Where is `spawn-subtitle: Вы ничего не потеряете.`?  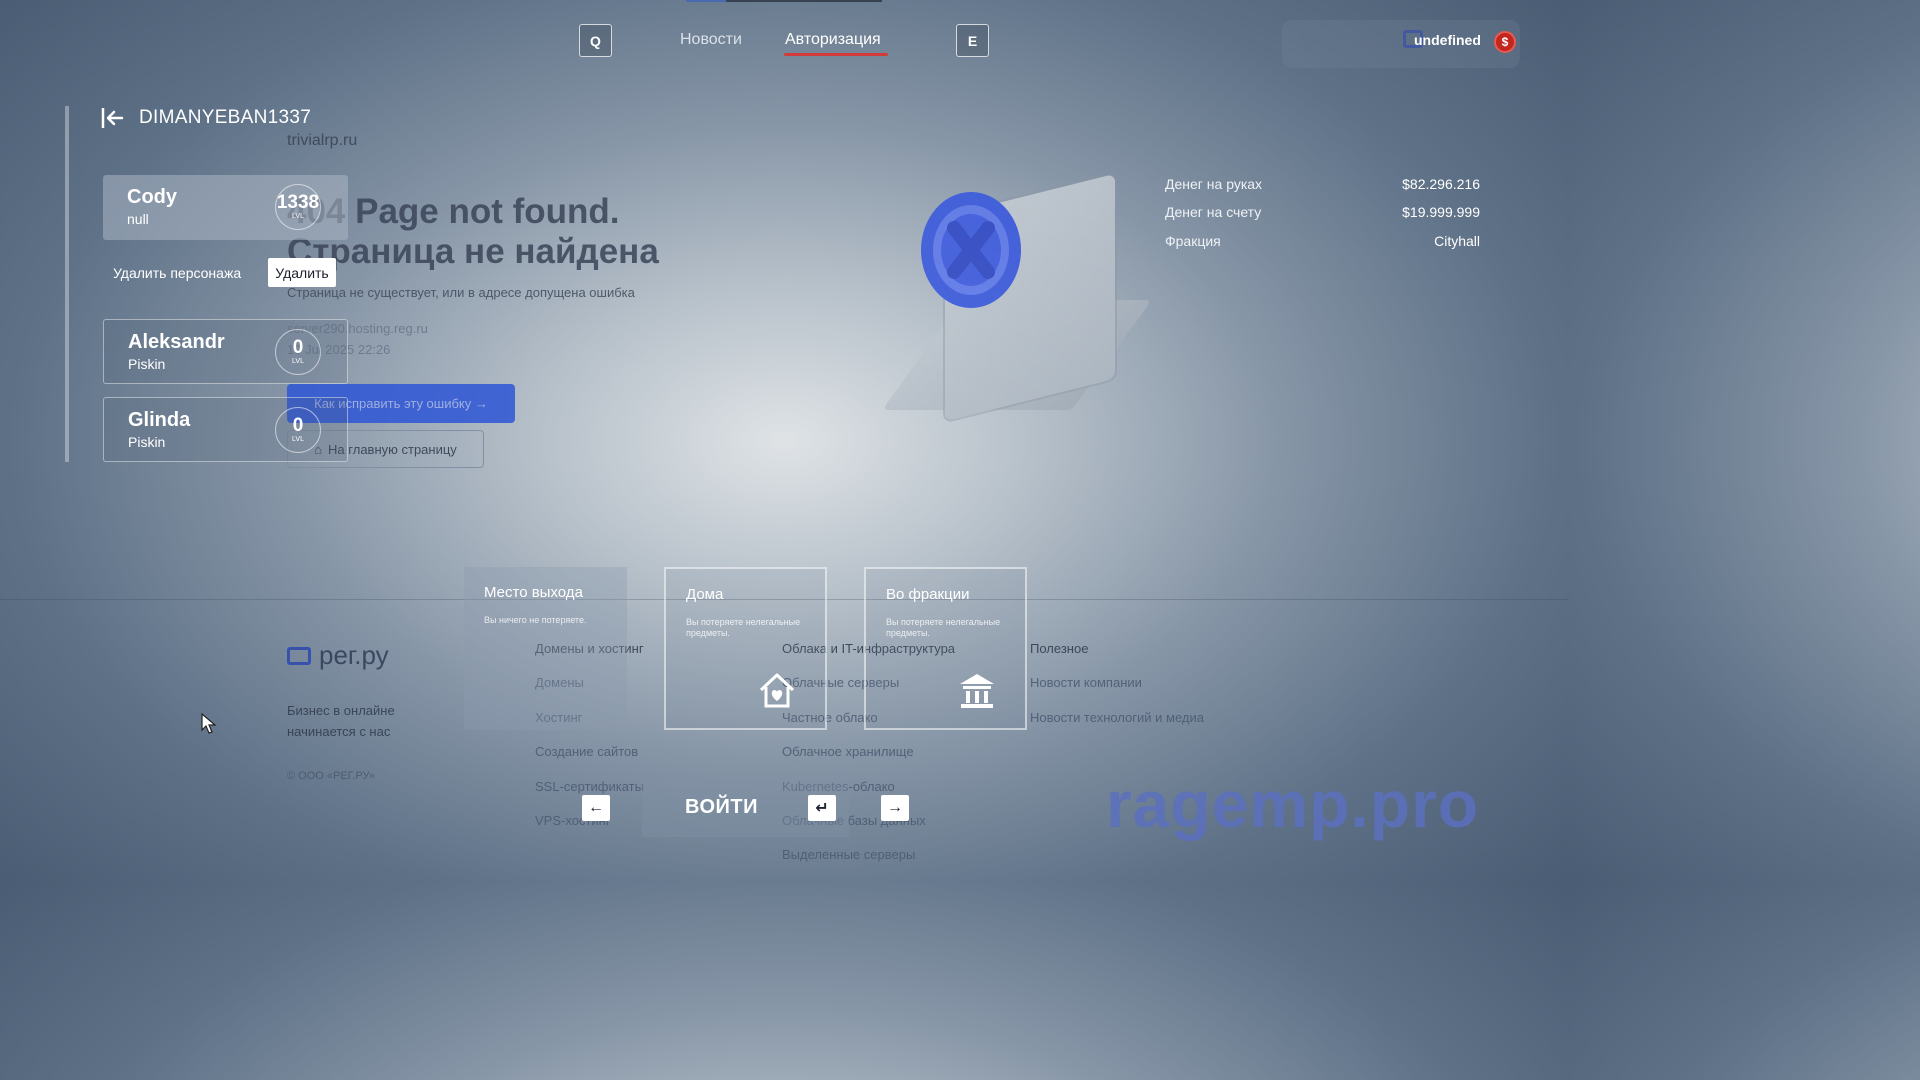
spawn-subtitle: Вы ничего не потеряете. is located at coordinates (535, 620).